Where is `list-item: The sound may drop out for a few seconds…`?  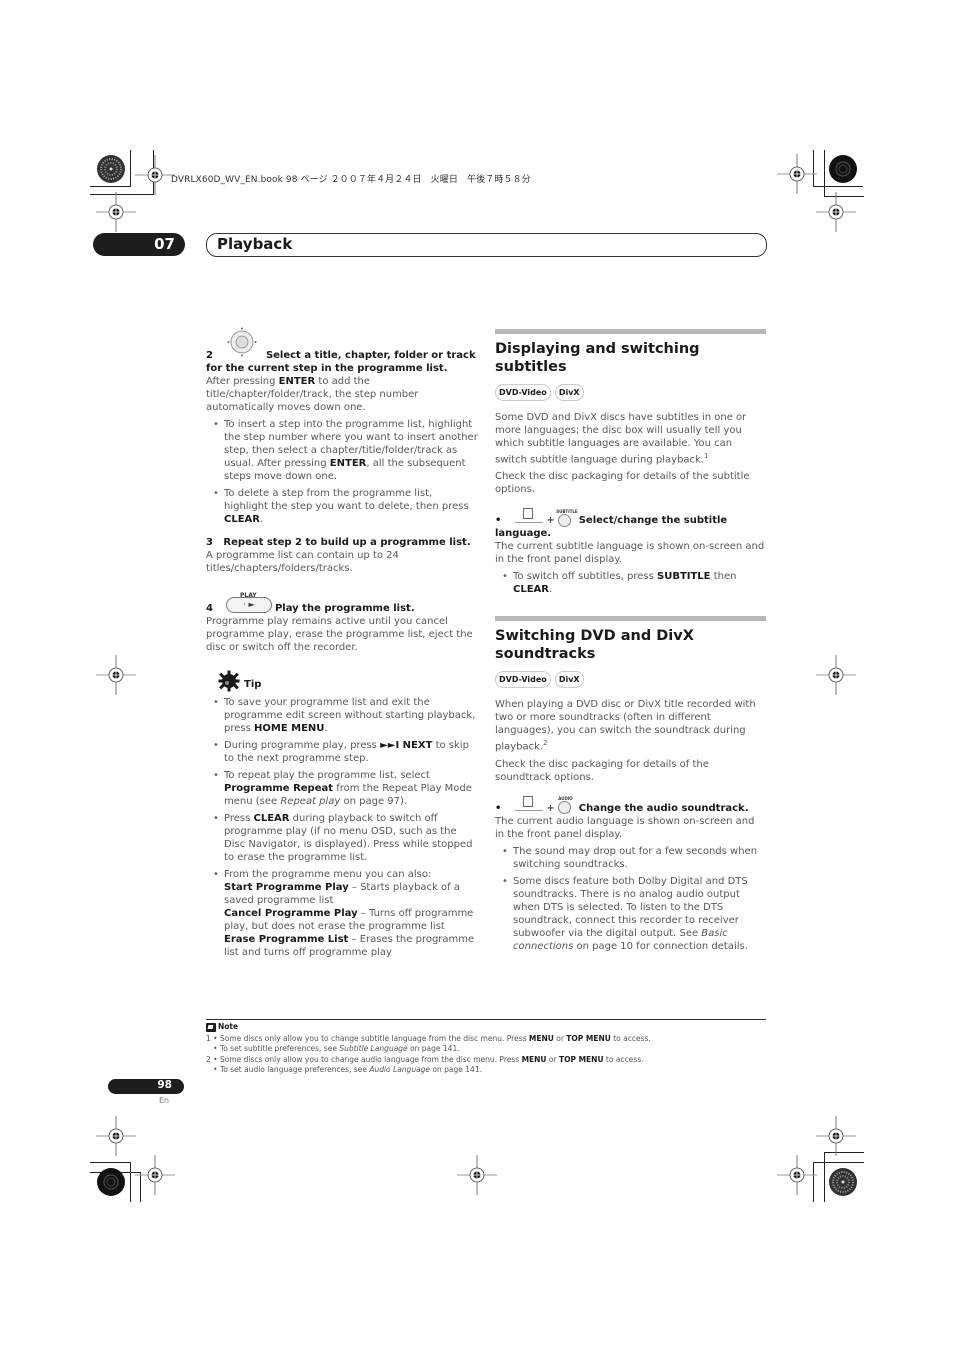 list-item: The sound may drop out for a few seconds… is located at coordinates (630, 858).